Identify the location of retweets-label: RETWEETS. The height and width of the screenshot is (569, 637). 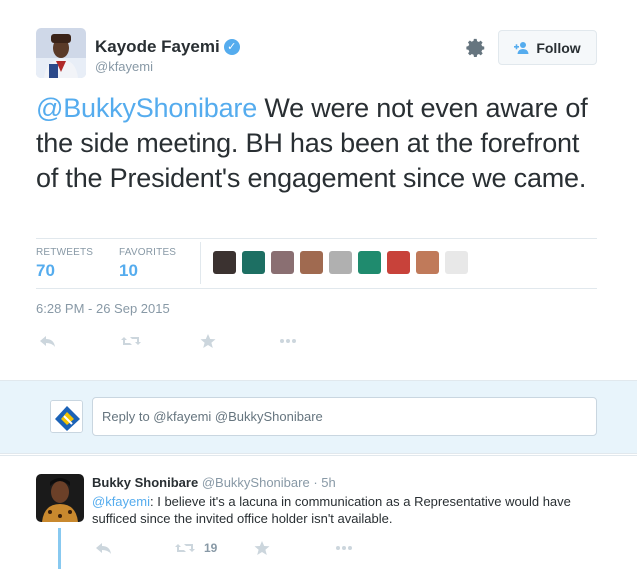
(65, 252).